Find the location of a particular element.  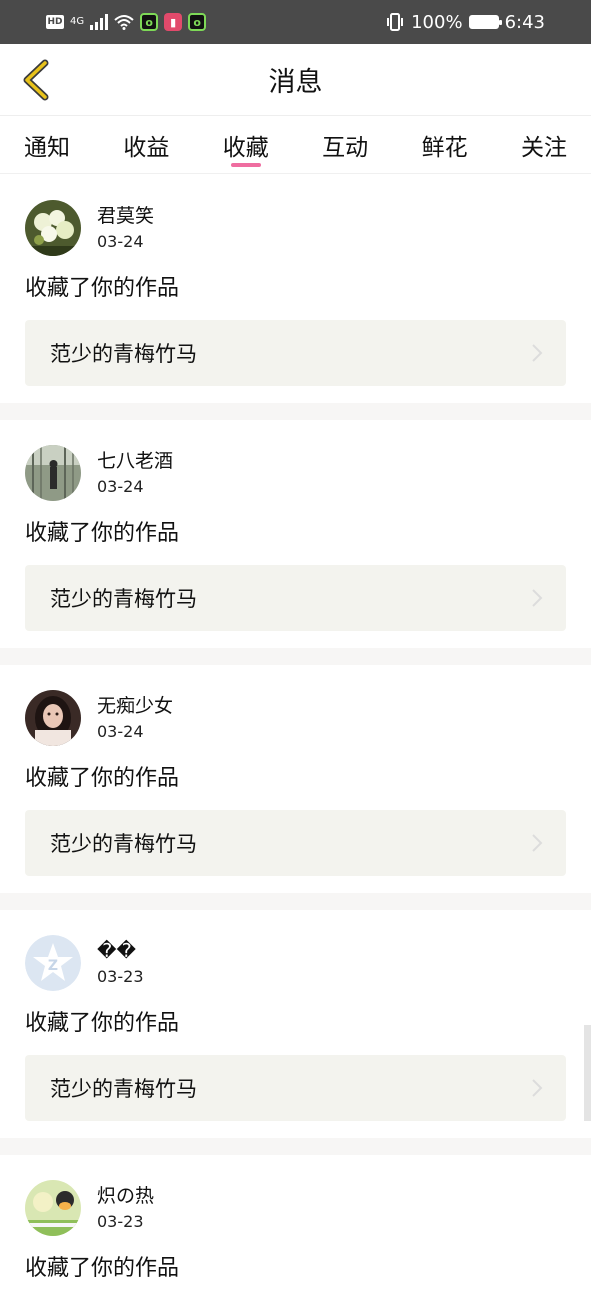

tab-interactions: 互动 is located at coordinates (345, 145).